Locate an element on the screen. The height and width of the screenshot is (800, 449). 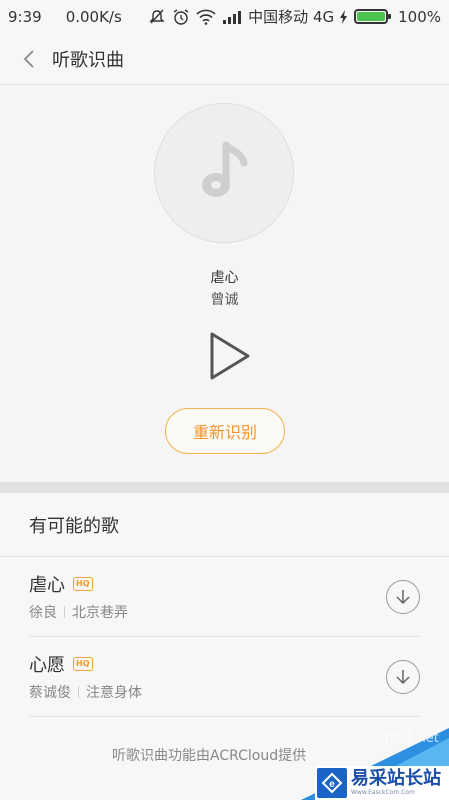
song-item-album: 北京巷弄 is located at coordinates (100, 613).